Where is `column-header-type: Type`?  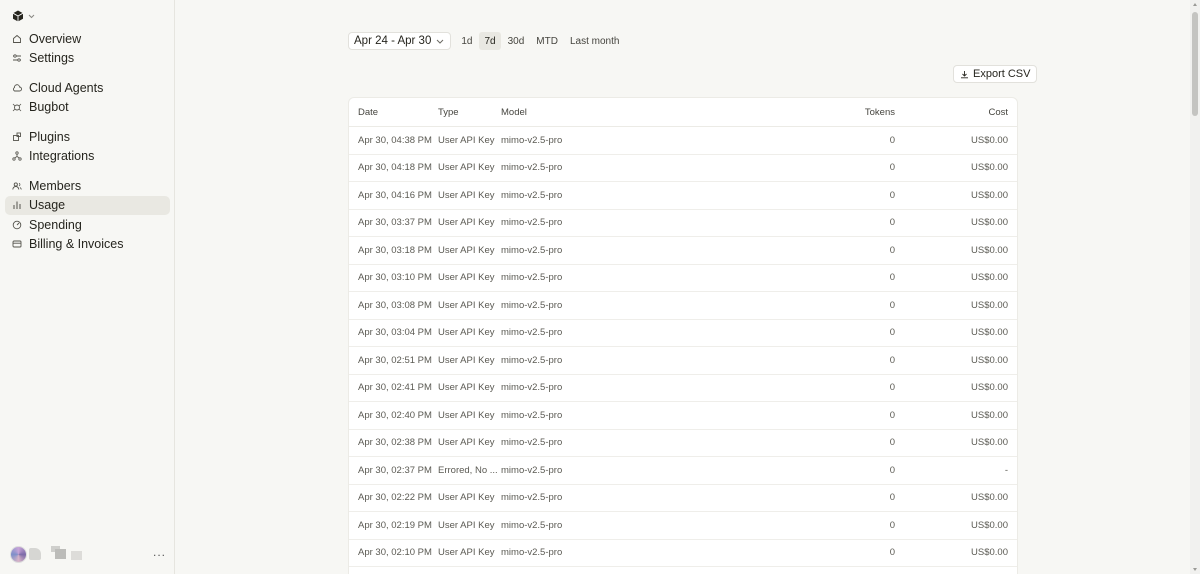
column-header-type: Type is located at coordinates (469, 112).